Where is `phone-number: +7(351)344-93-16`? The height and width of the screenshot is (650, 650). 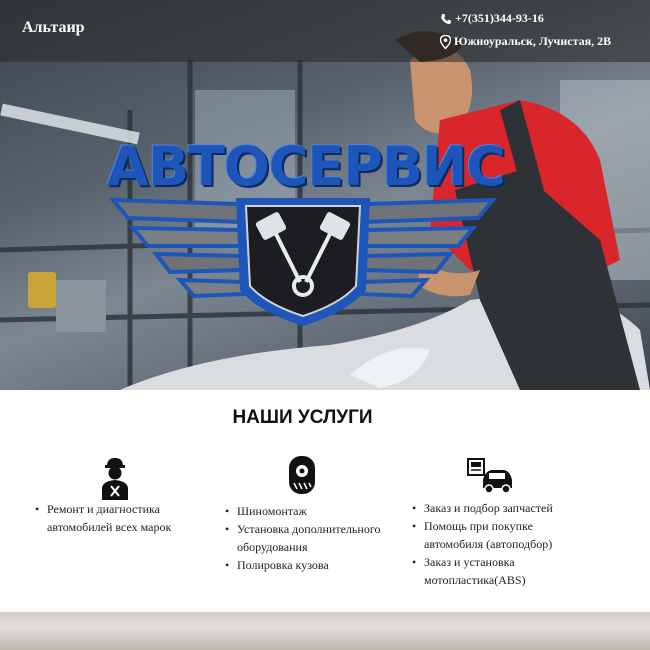 phone-number: +7(351)344-93-16 is located at coordinates (499, 18).